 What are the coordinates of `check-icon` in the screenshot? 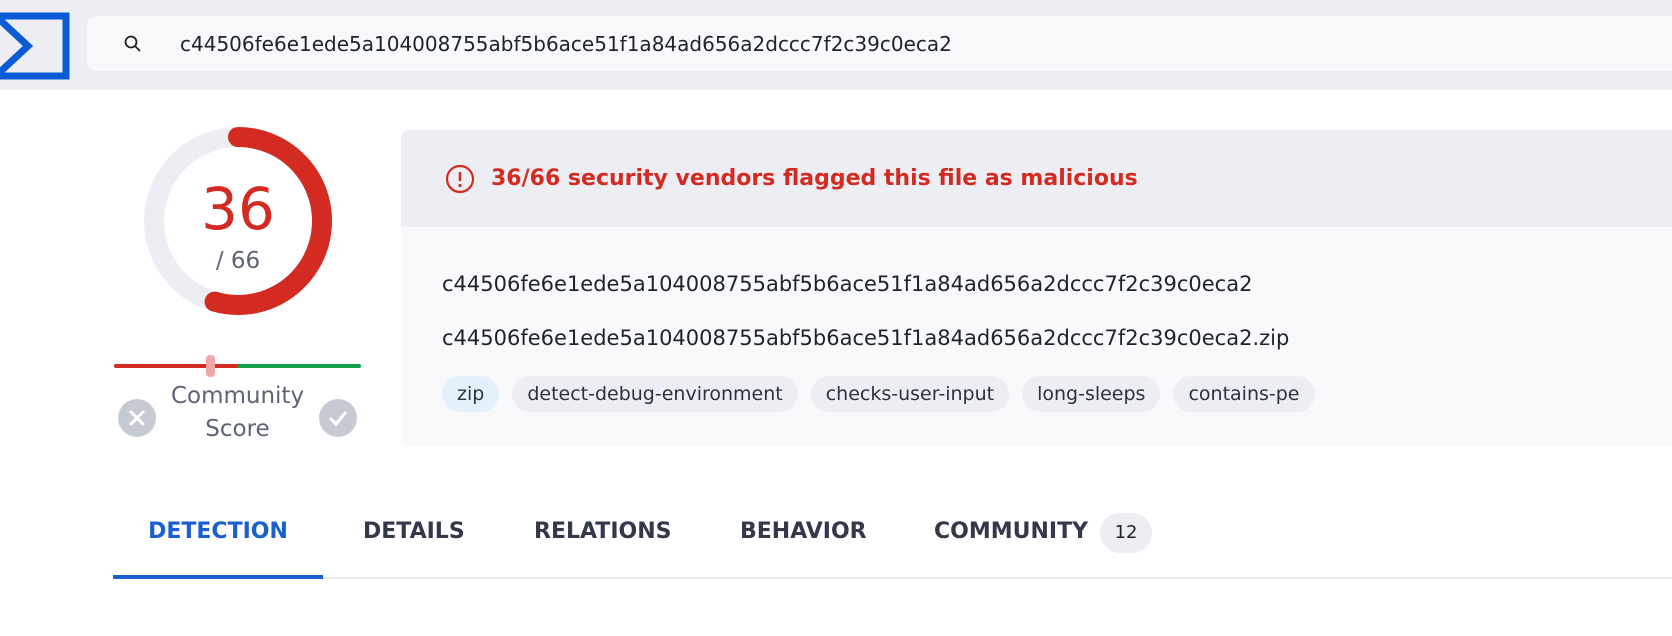 It's located at (338, 419).